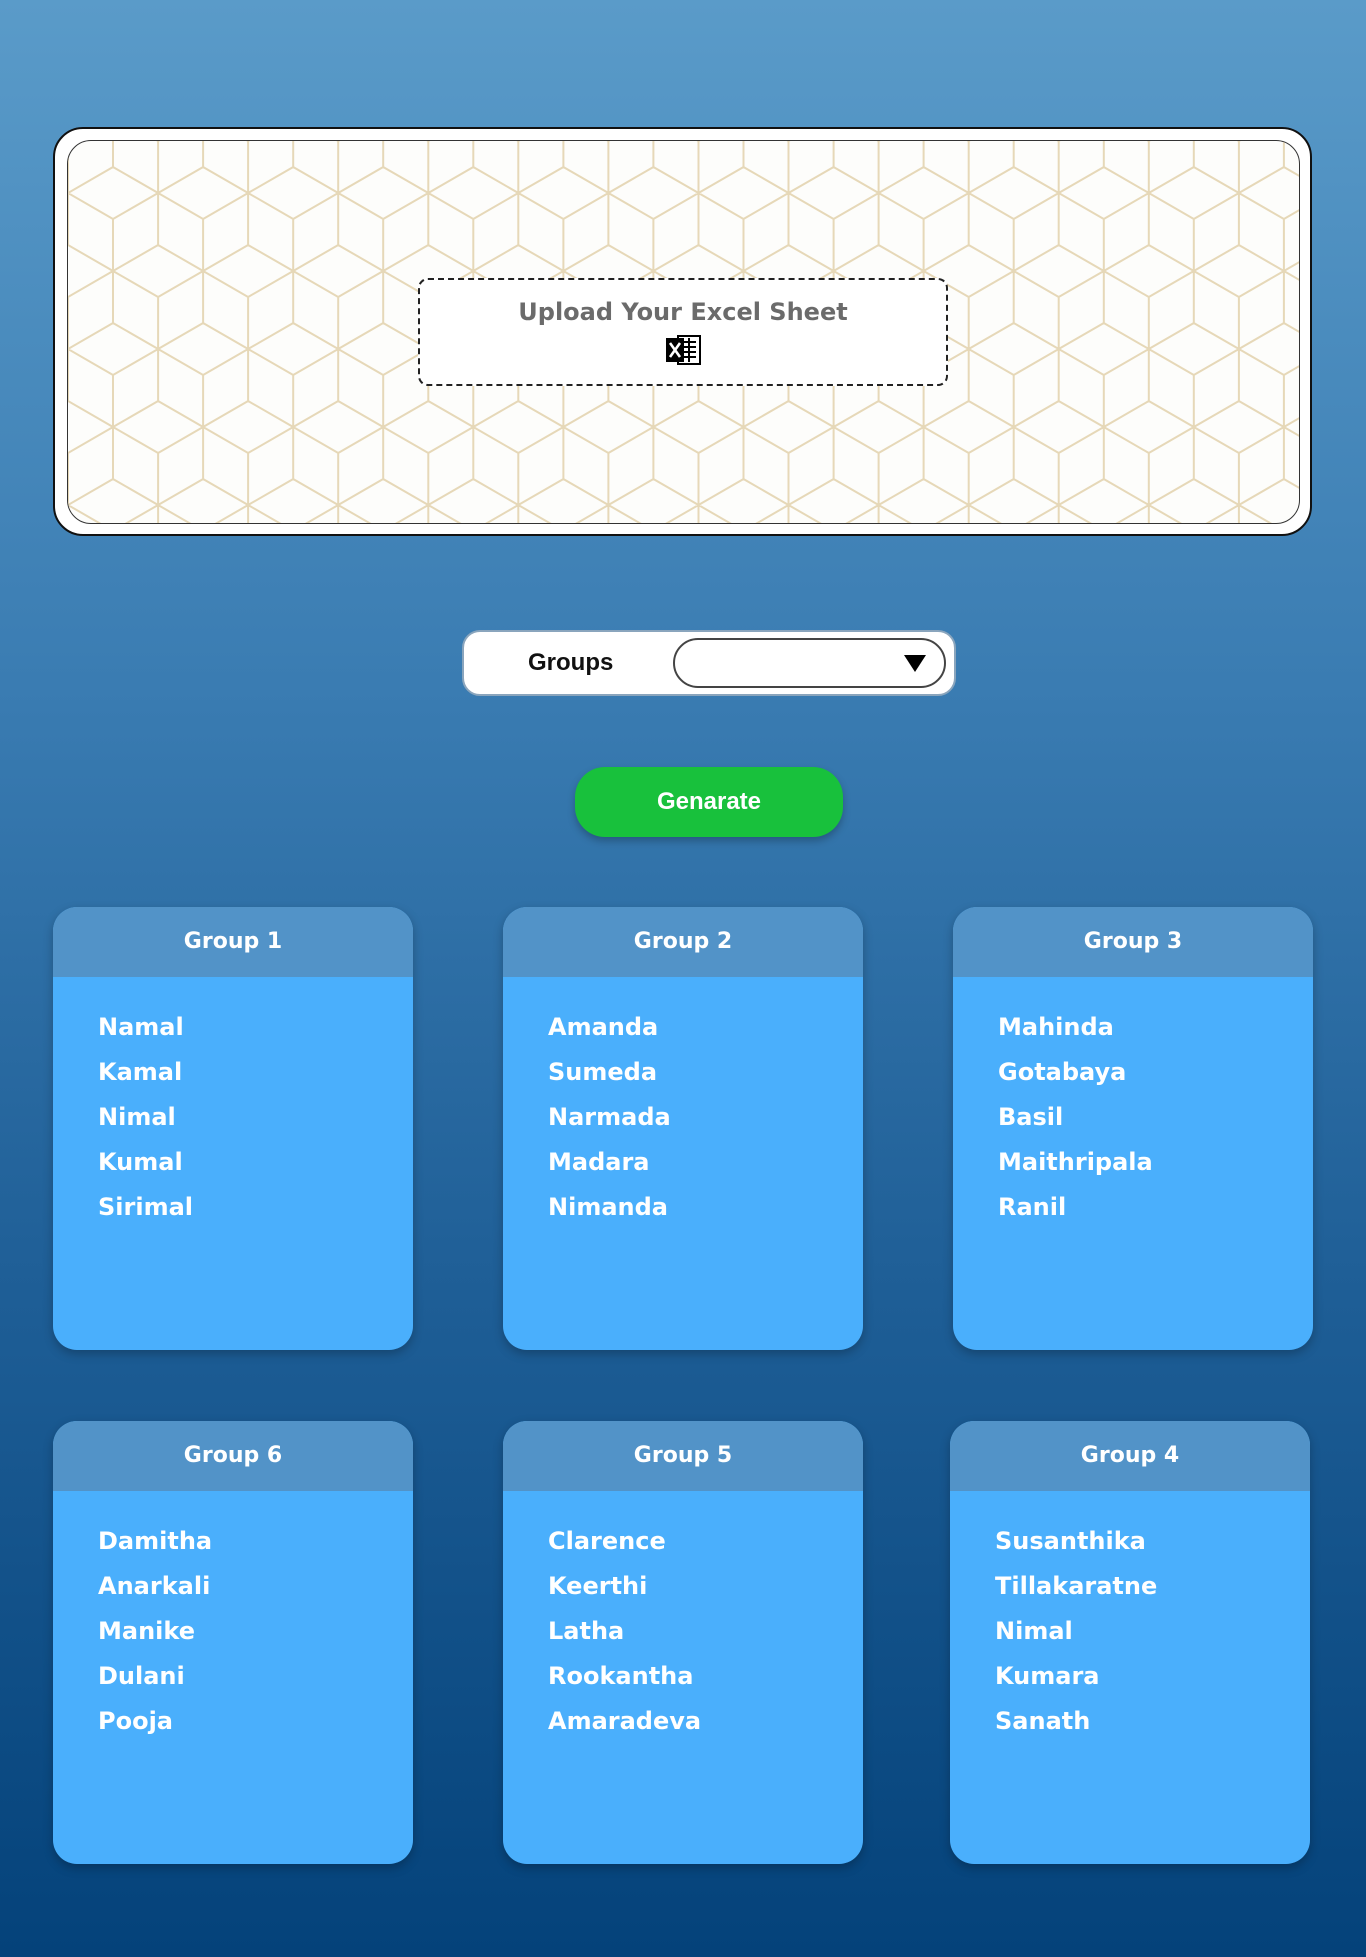  Describe the element at coordinates (146, 1631) in the screenshot. I see `group-member: Manike` at that location.